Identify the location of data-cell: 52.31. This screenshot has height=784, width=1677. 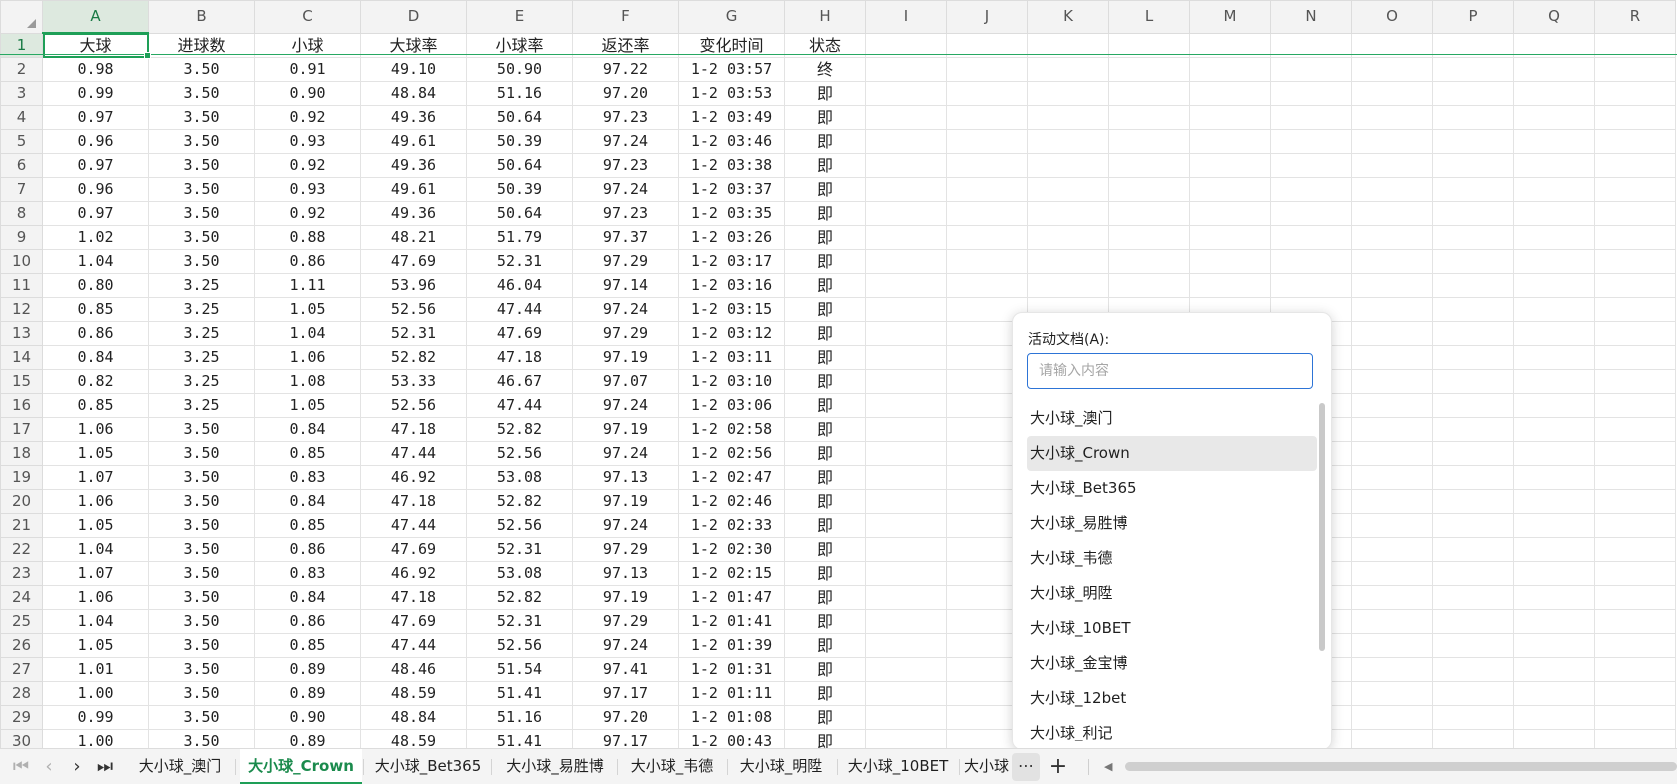
(519, 261).